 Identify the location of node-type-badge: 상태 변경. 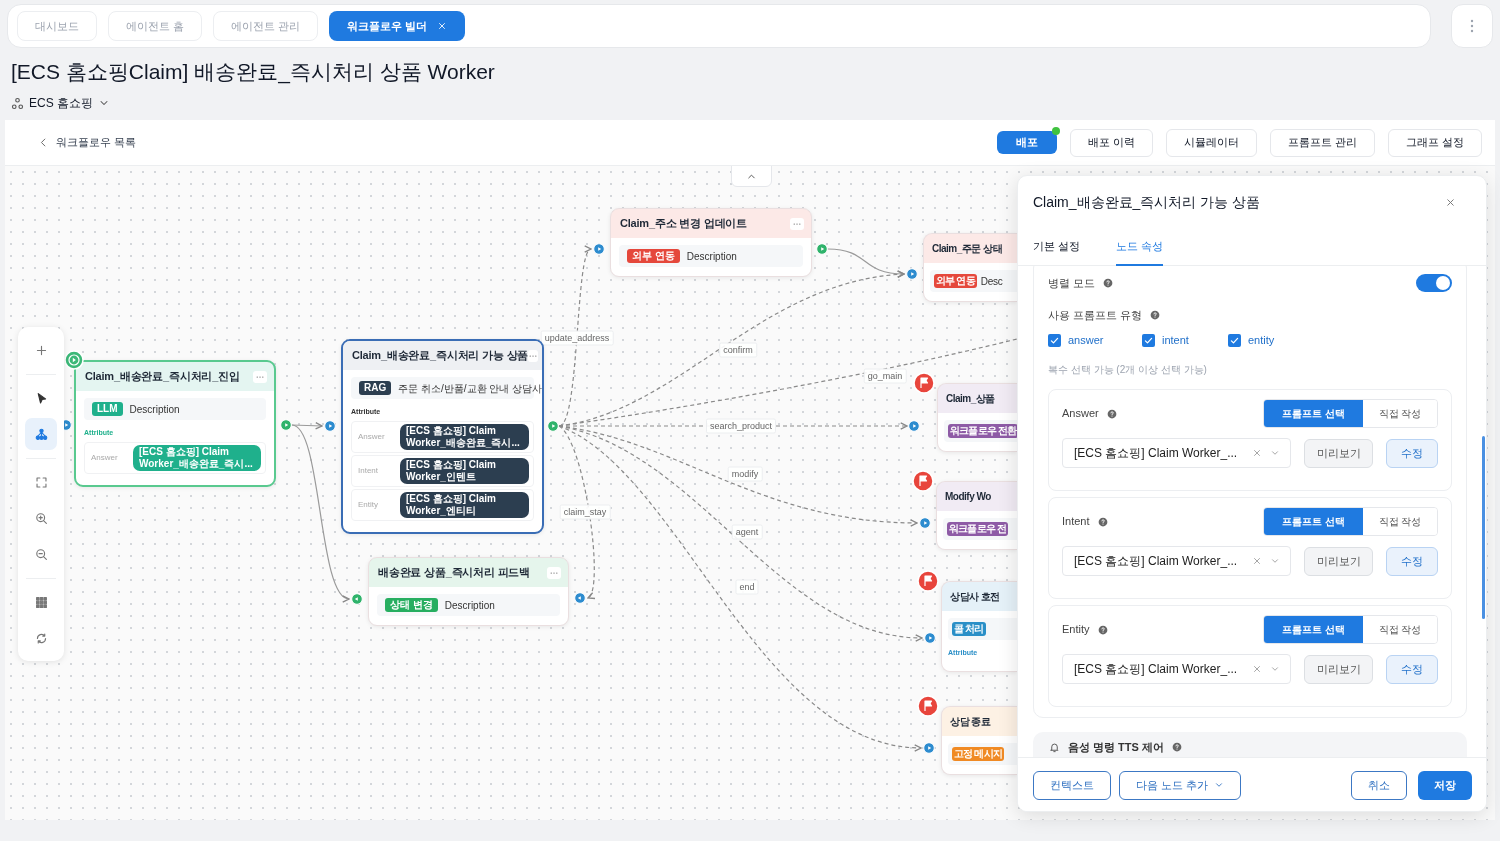
(411, 605).